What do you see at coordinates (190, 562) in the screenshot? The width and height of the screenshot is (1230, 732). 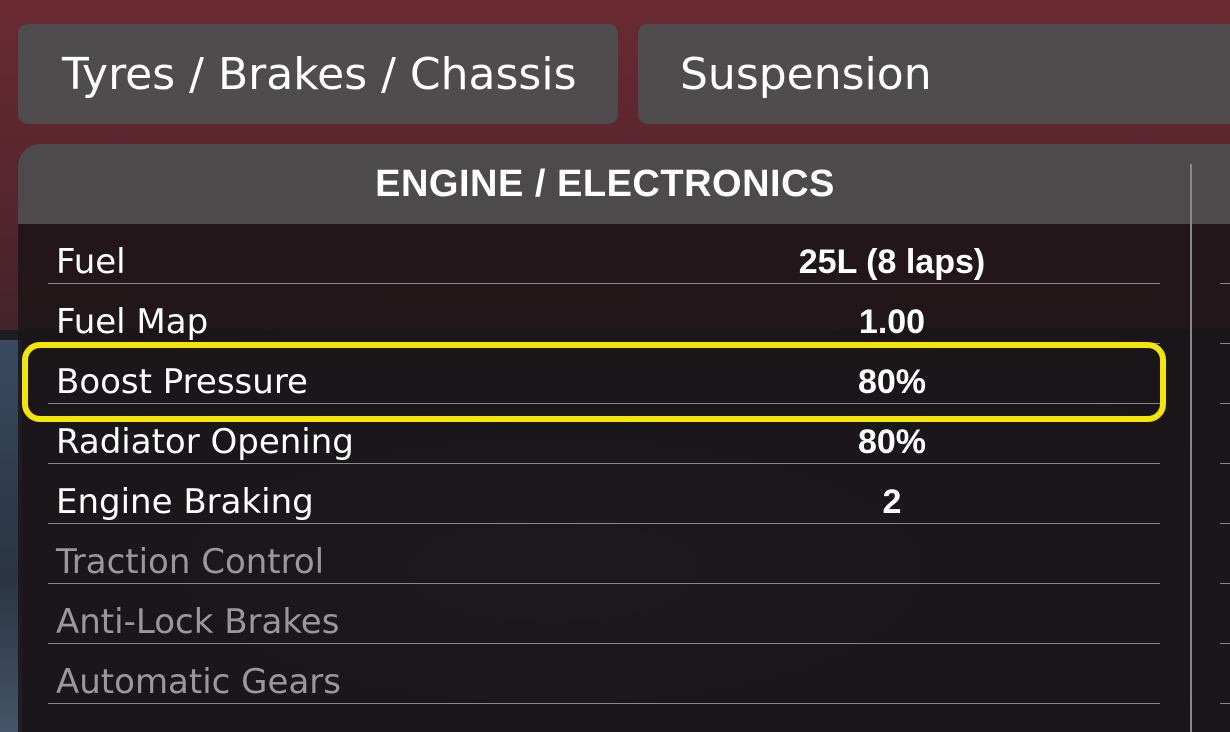 I see `setting-label: Traction Control` at bounding box center [190, 562].